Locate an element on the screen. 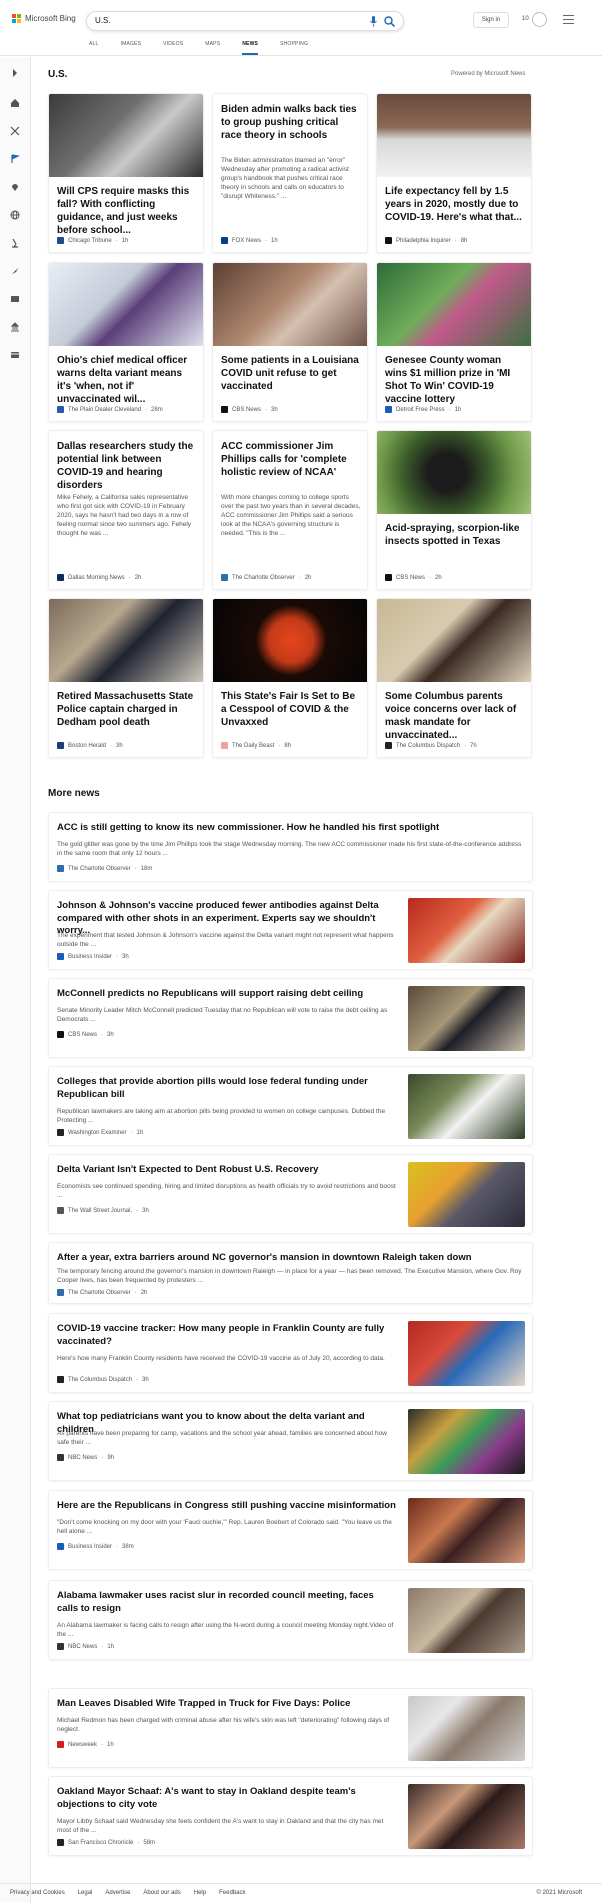  tab-all: ALL is located at coordinates (94, 48).